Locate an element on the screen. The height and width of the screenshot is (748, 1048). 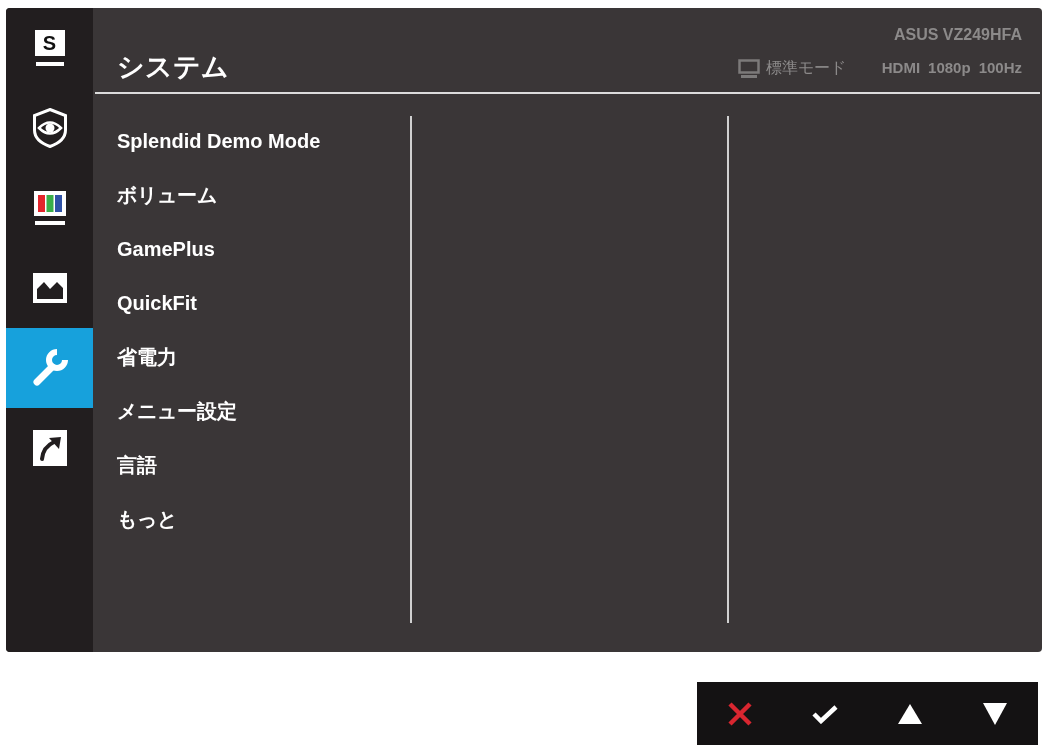
menu-item: 言語 is located at coordinates (251, 465).